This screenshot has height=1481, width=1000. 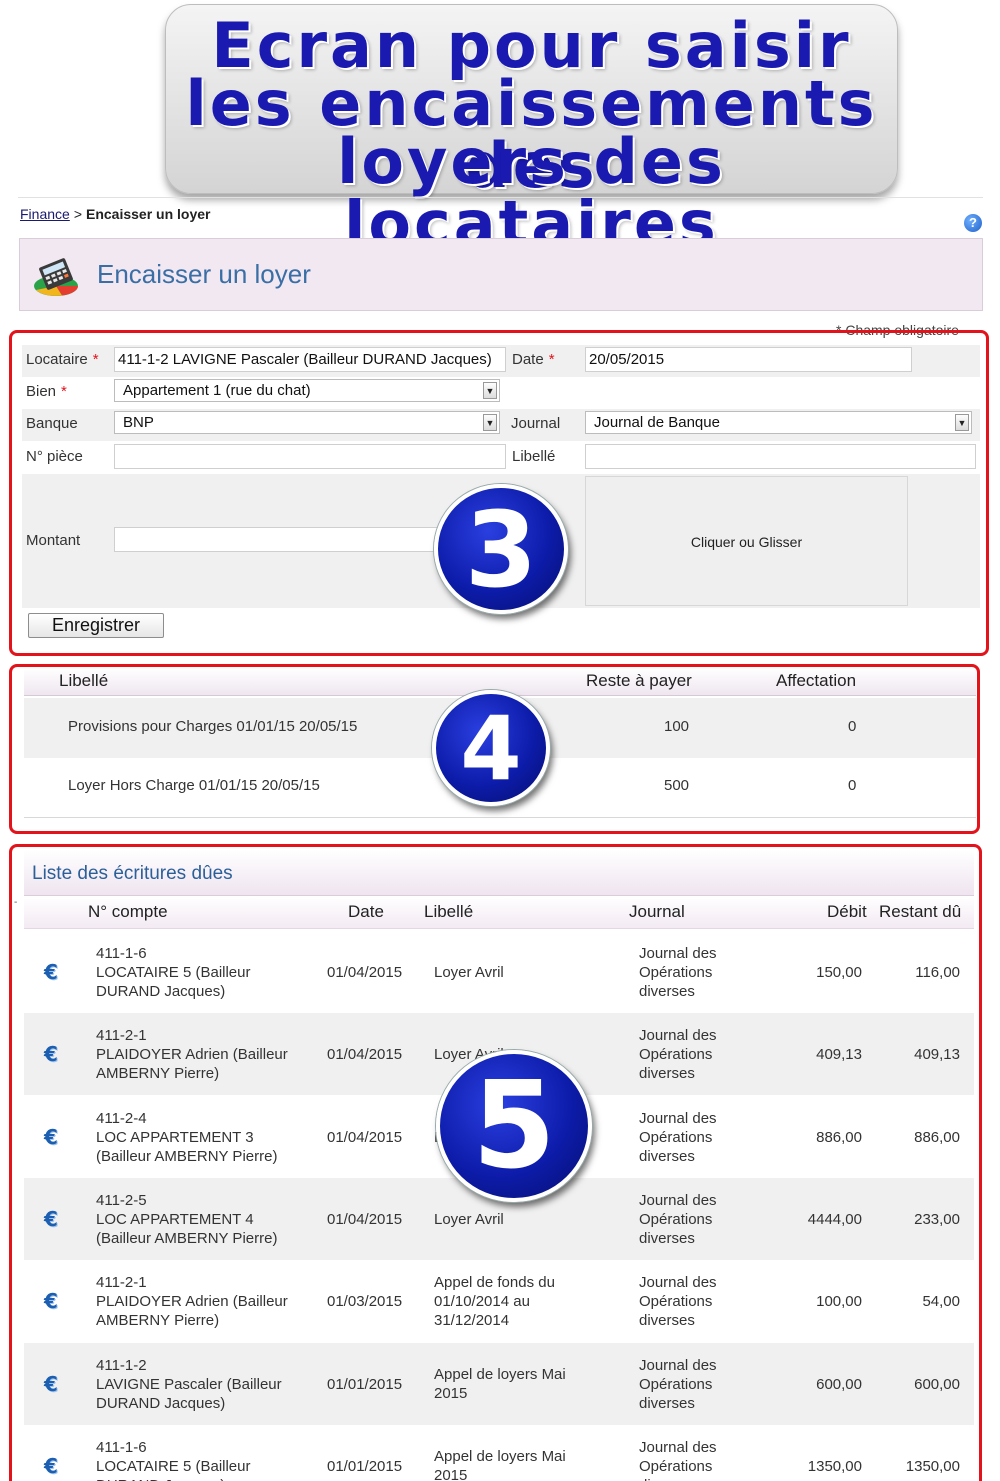 I want to click on divider, so click(x=500, y=197).